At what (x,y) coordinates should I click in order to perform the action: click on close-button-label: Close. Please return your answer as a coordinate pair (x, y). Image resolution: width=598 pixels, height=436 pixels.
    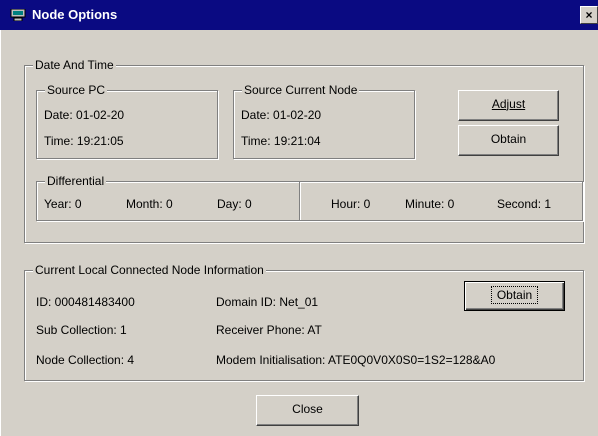
    Looking at the image, I should click on (307, 409).